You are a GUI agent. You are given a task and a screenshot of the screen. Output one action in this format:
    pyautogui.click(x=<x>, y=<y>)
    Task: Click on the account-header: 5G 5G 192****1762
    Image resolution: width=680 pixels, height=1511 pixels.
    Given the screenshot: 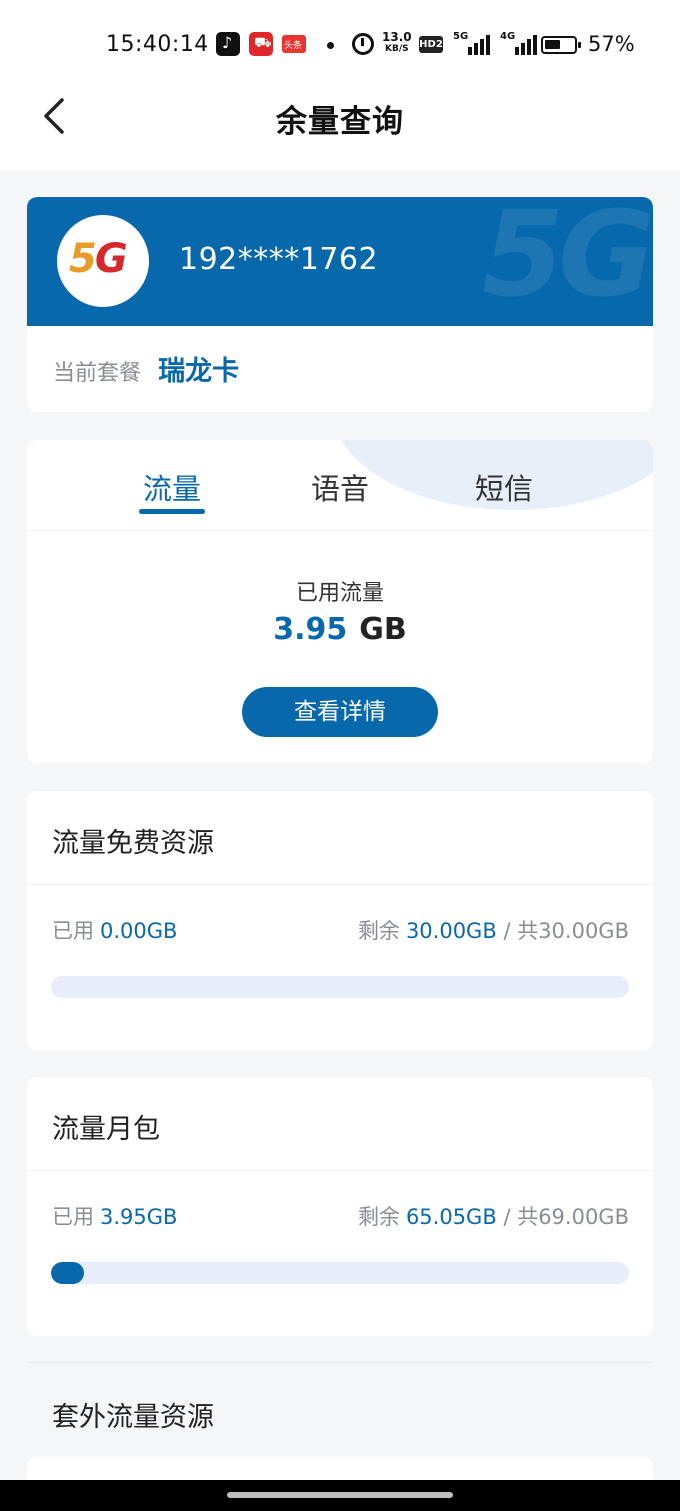 What is the action you would take?
    pyautogui.click(x=340, y=261)
    